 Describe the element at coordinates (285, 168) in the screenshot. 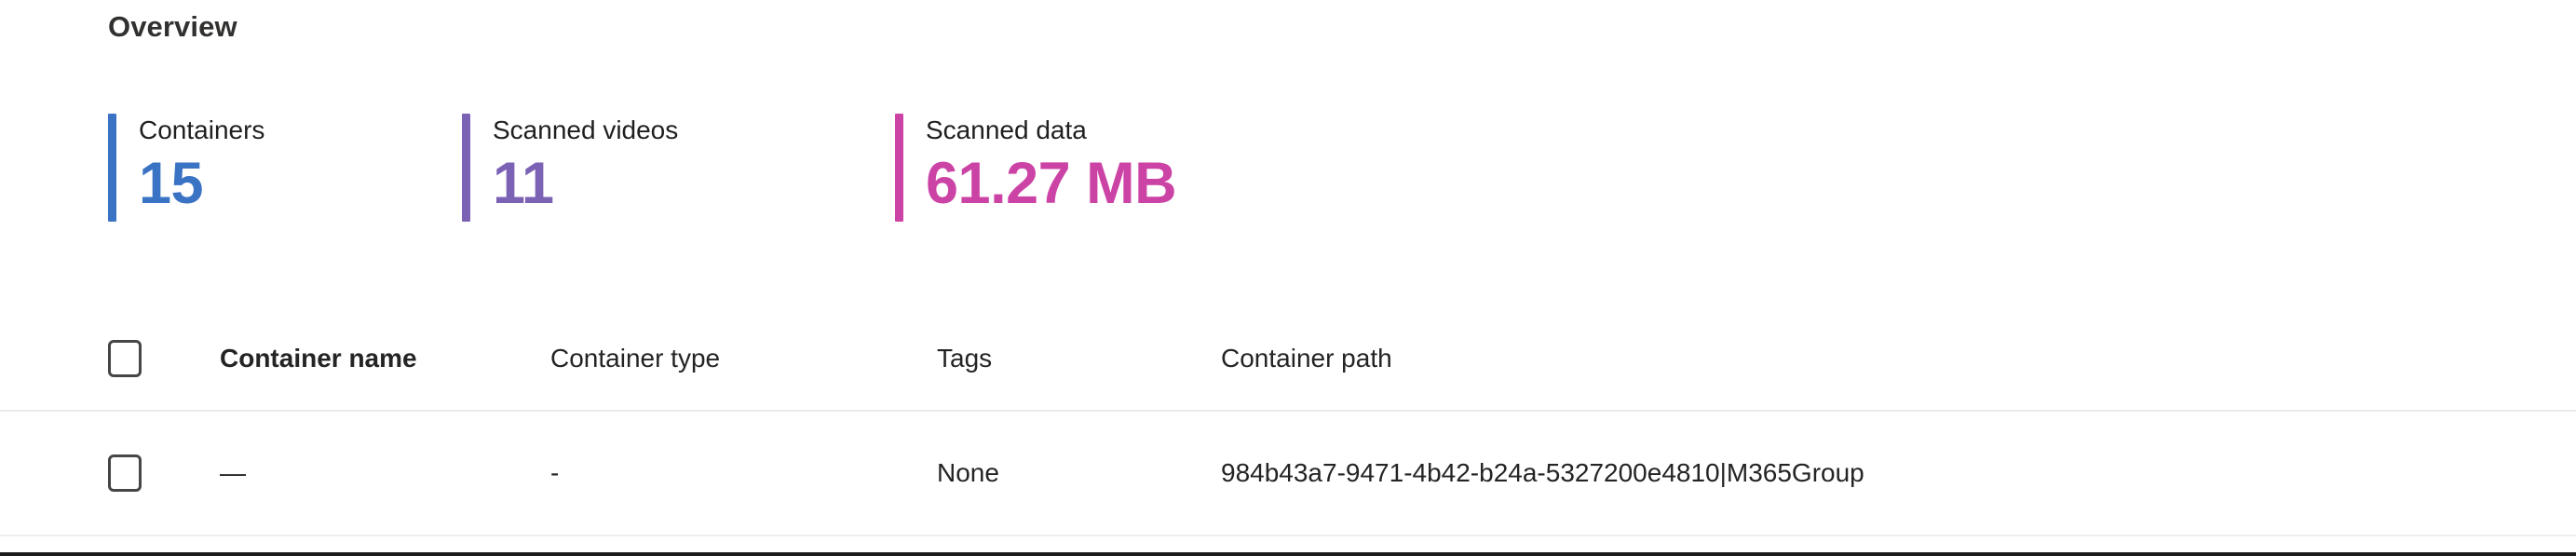

I see `metric-containers: Containers 15` at that location.